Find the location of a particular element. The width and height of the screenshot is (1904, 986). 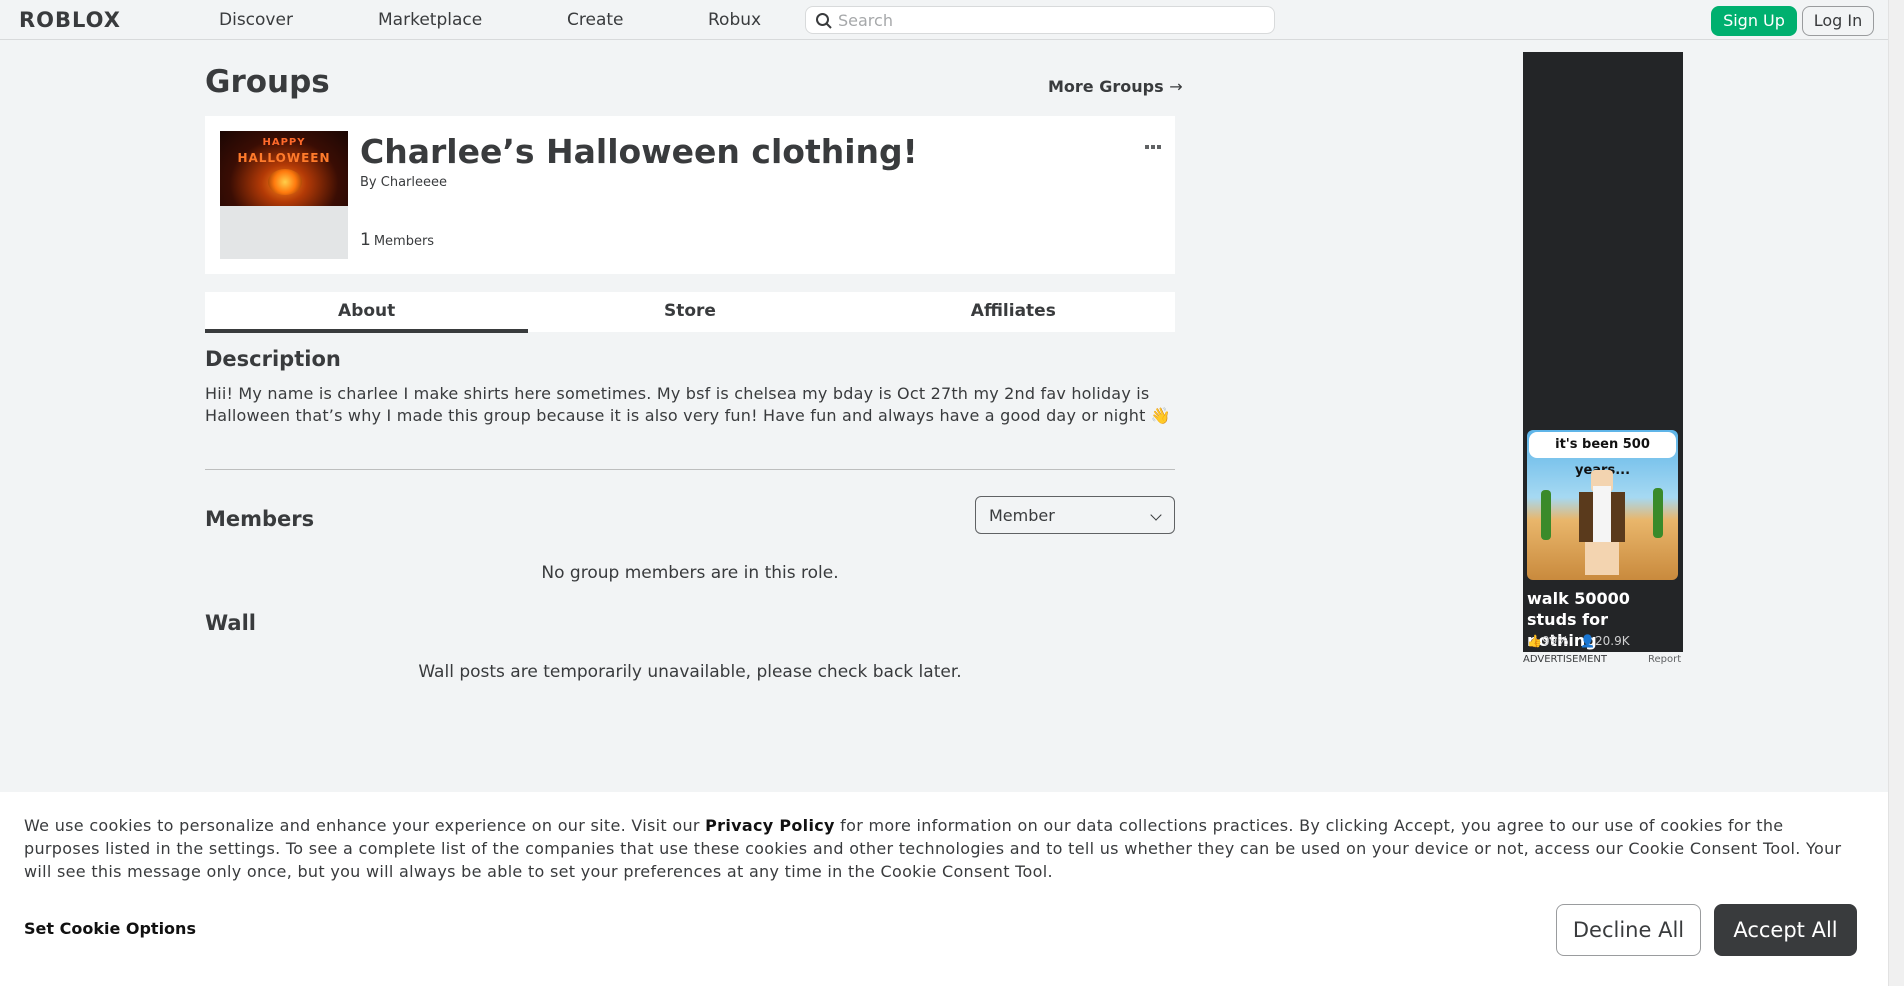

advertisement-label: ADVERTISEMENT is located at coordinates (1565, 659).